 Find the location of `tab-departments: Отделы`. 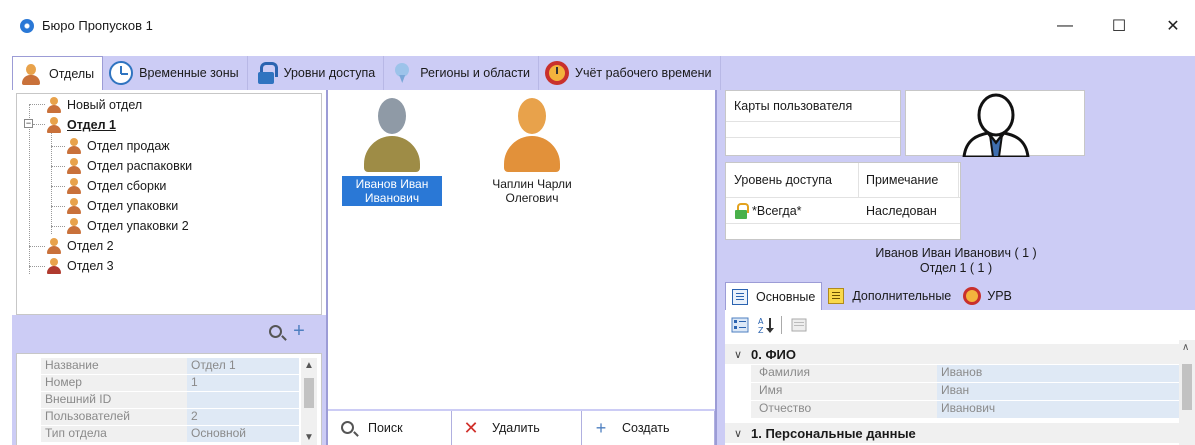

tab-departments: Отделы is located at coordinates (58, 73).